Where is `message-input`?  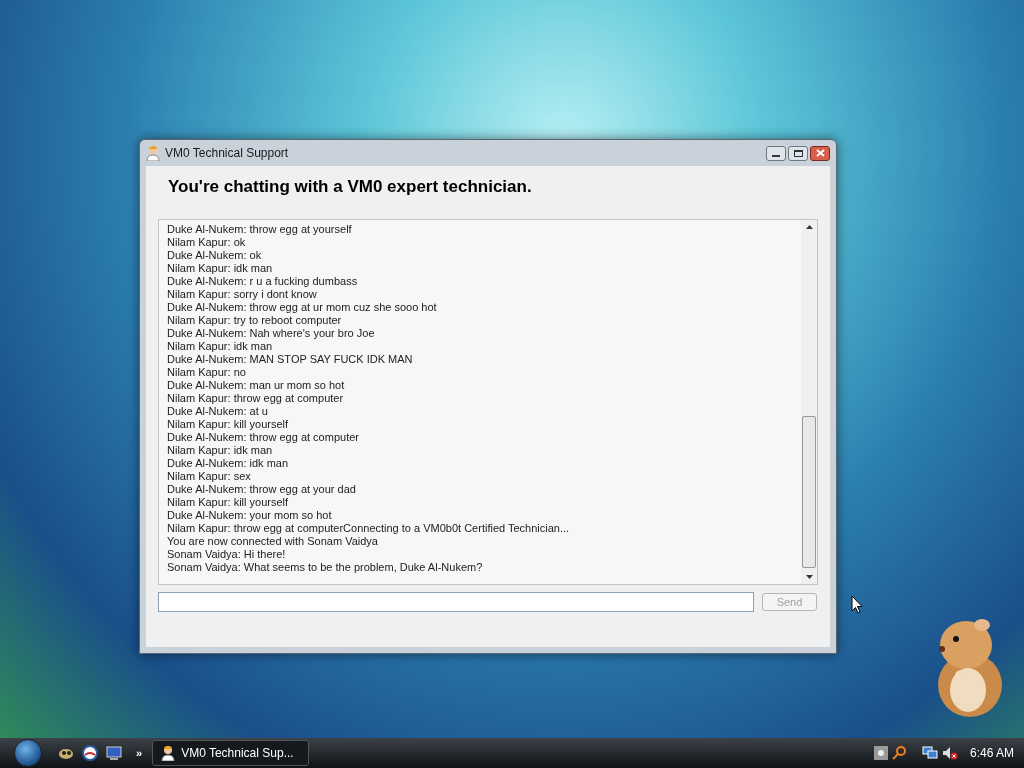
message-input is located at coordinates (456, 602).